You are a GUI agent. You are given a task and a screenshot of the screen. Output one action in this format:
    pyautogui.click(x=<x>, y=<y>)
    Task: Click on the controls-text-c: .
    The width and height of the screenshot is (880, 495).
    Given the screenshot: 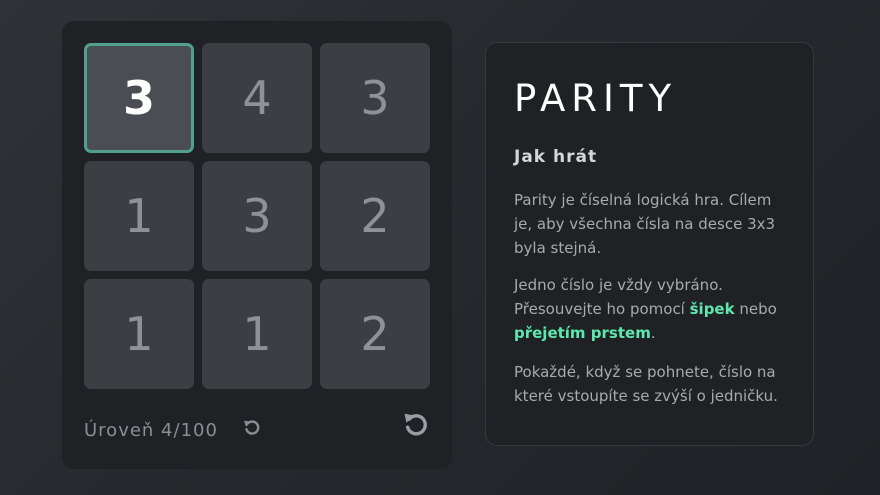 What is the action you would take?
    pyautogui.click(x=653, y=333)
    